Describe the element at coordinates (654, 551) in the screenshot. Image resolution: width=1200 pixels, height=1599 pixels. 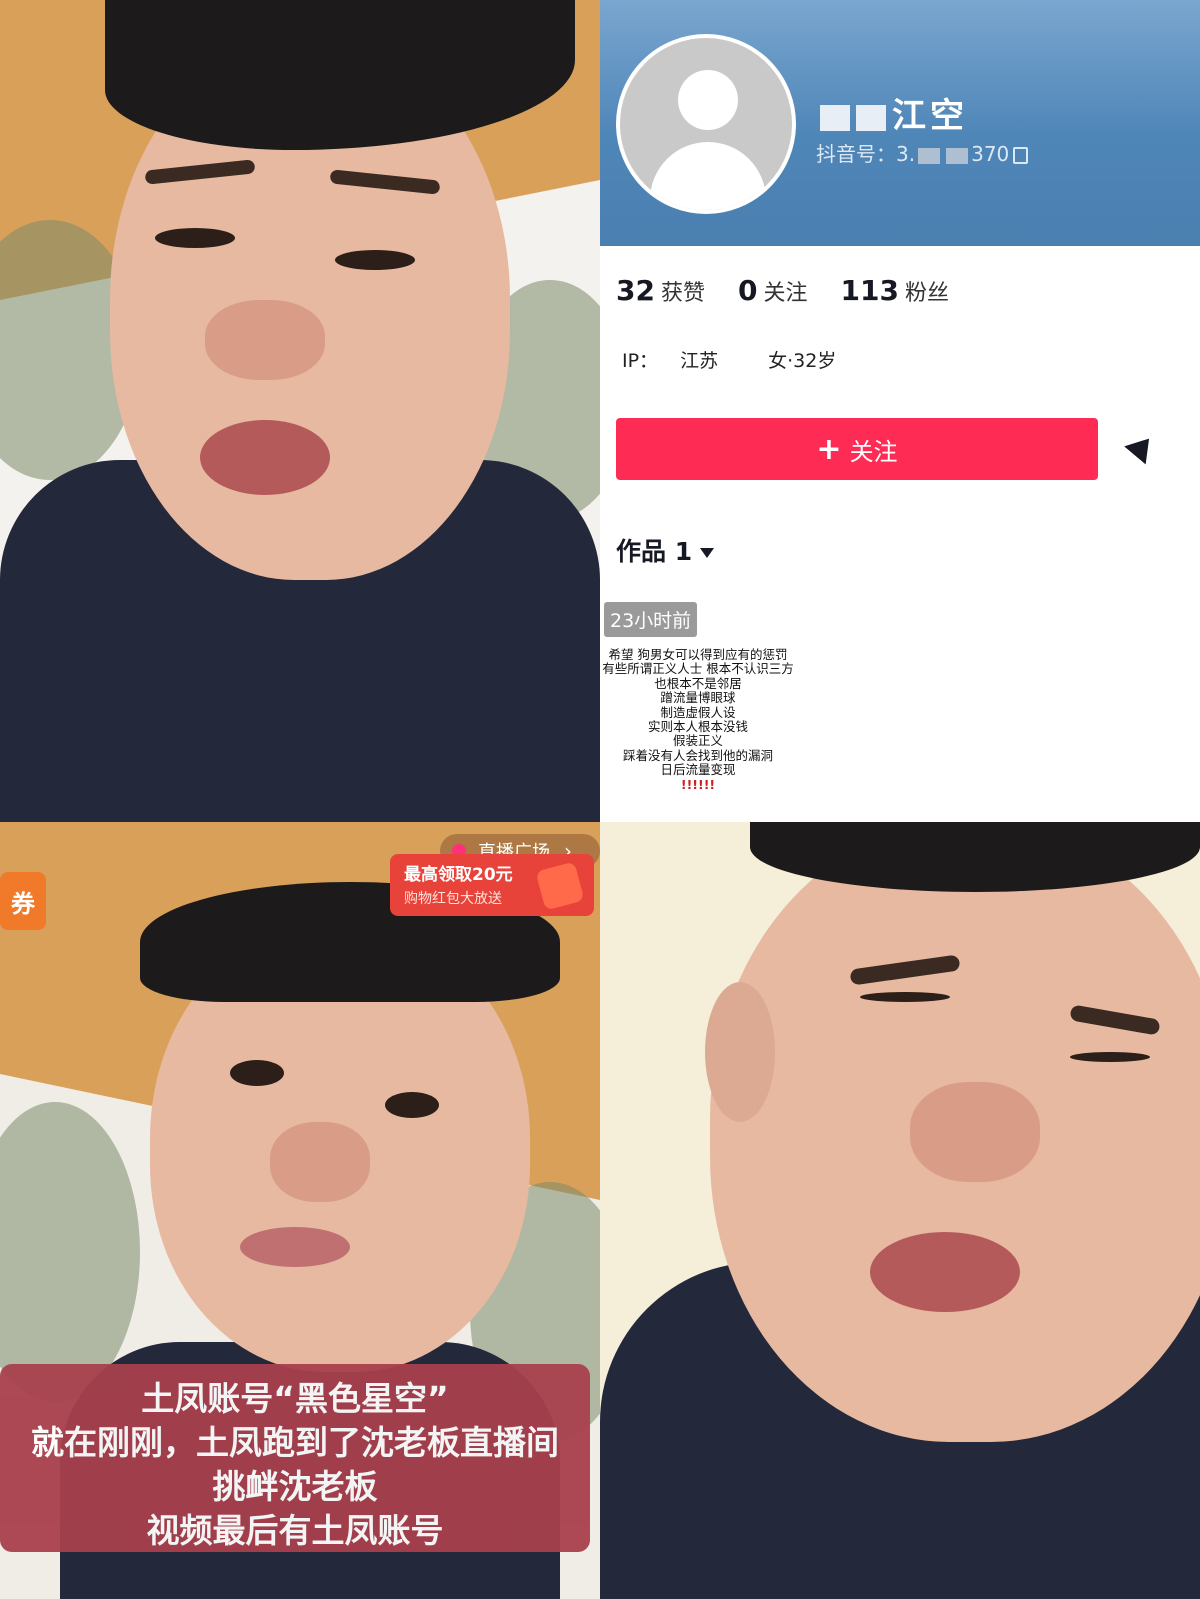
I see `works-label: 作品 1` at that location.